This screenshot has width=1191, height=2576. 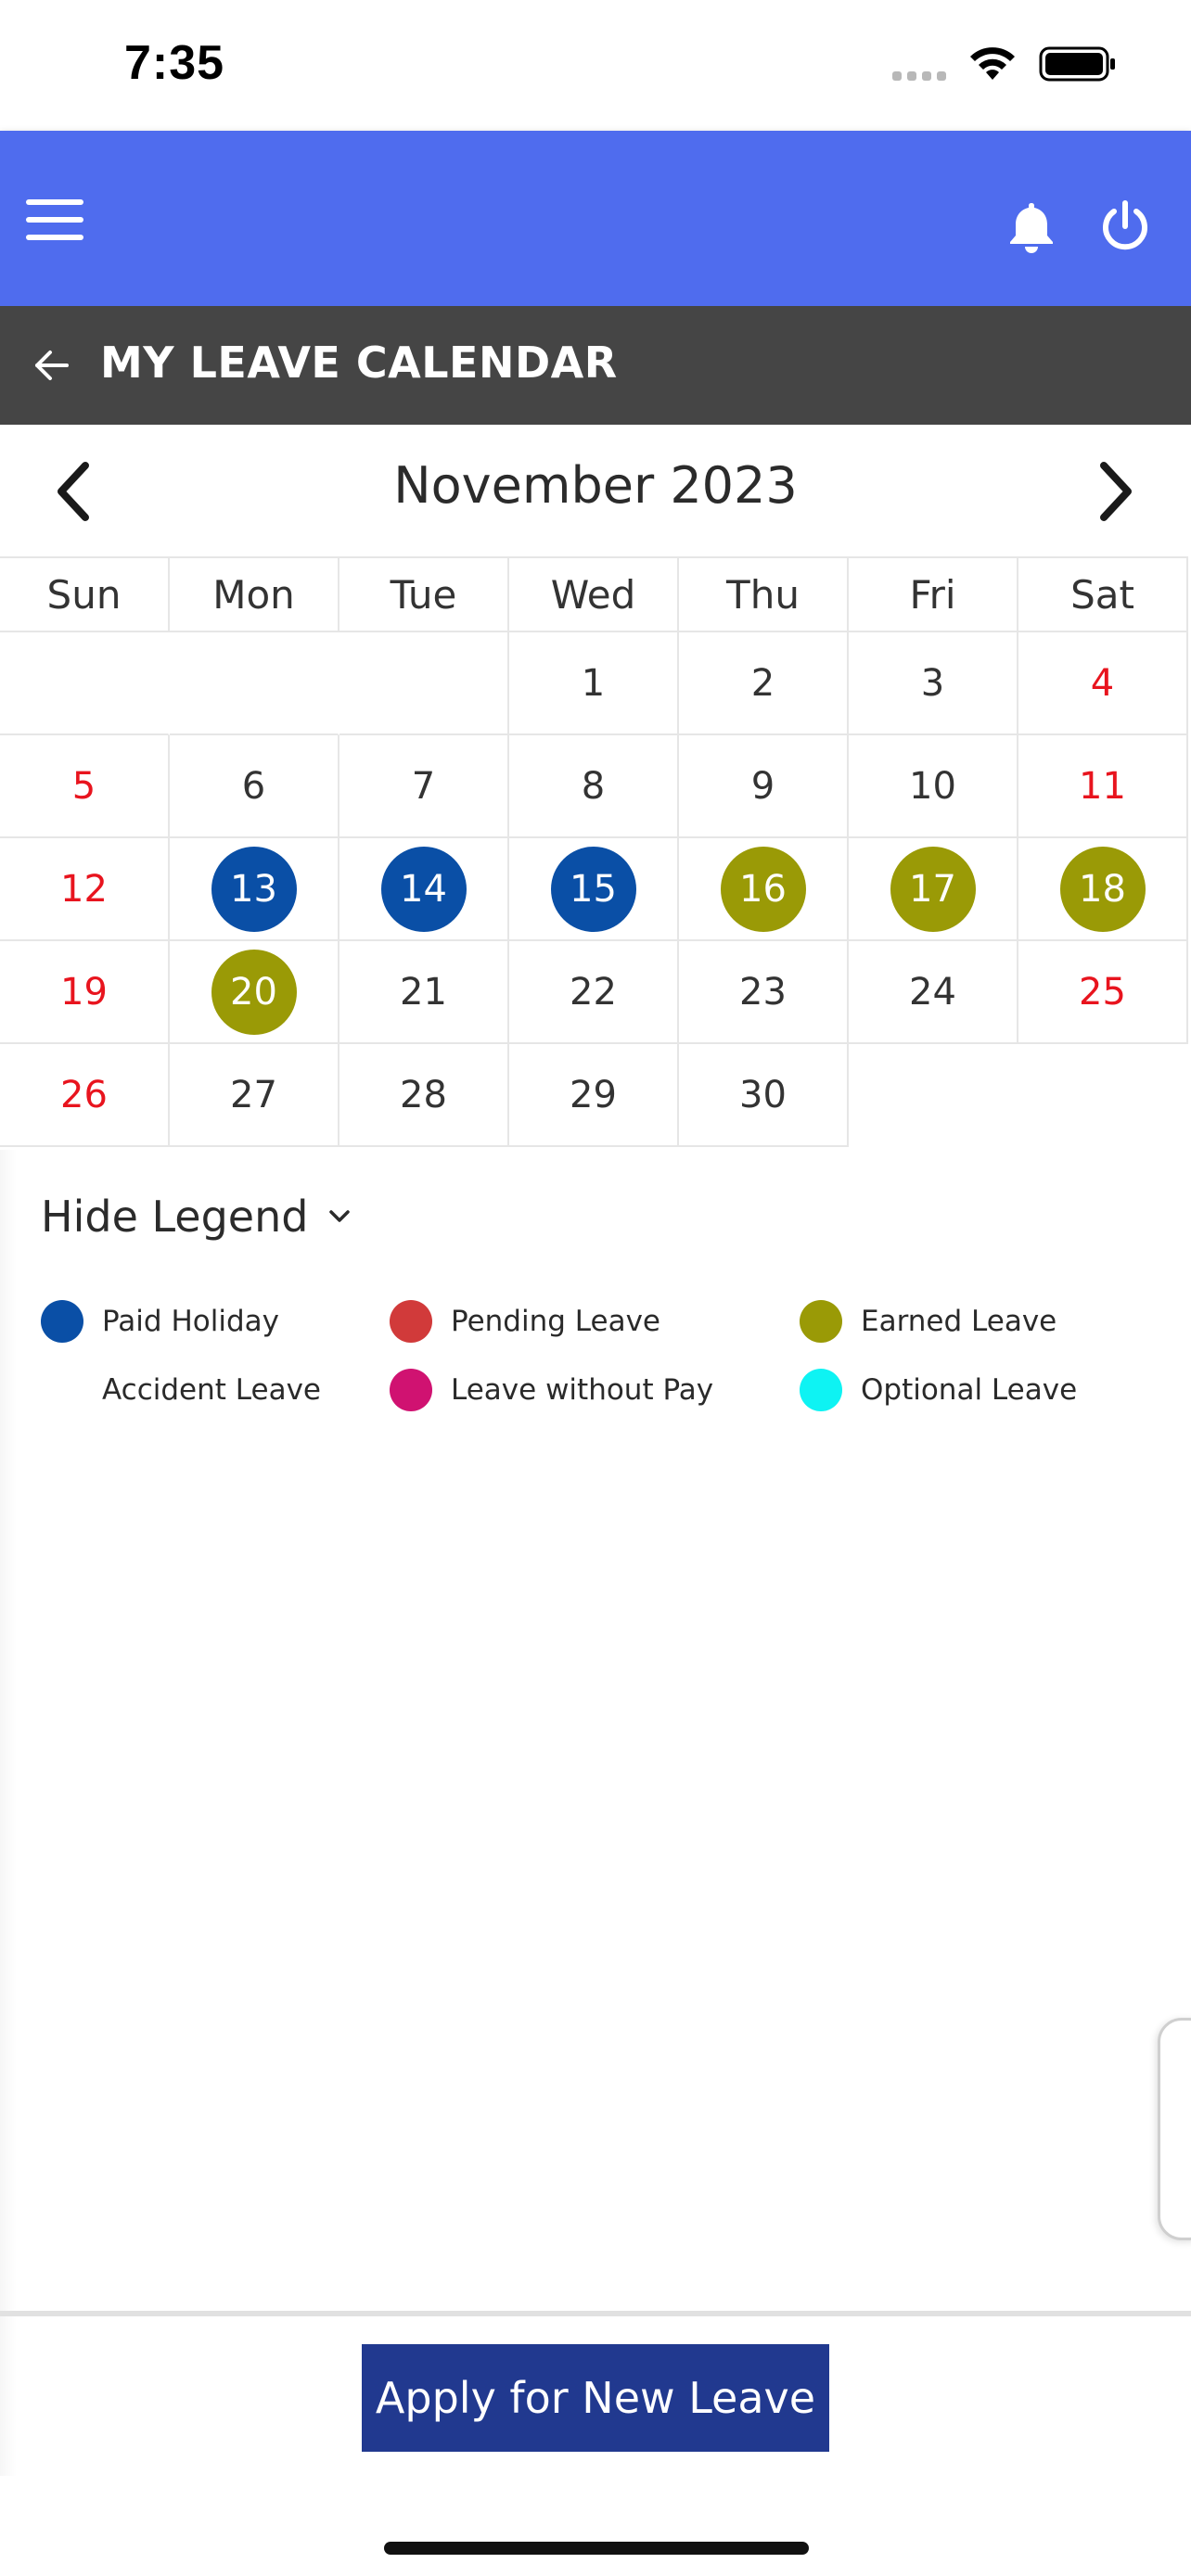 What do you see at coordinates (595, 2398) in the screenshot?
I see `apply-new-leave-button: Apply for New Leave` at bounding box center [595, 2398].